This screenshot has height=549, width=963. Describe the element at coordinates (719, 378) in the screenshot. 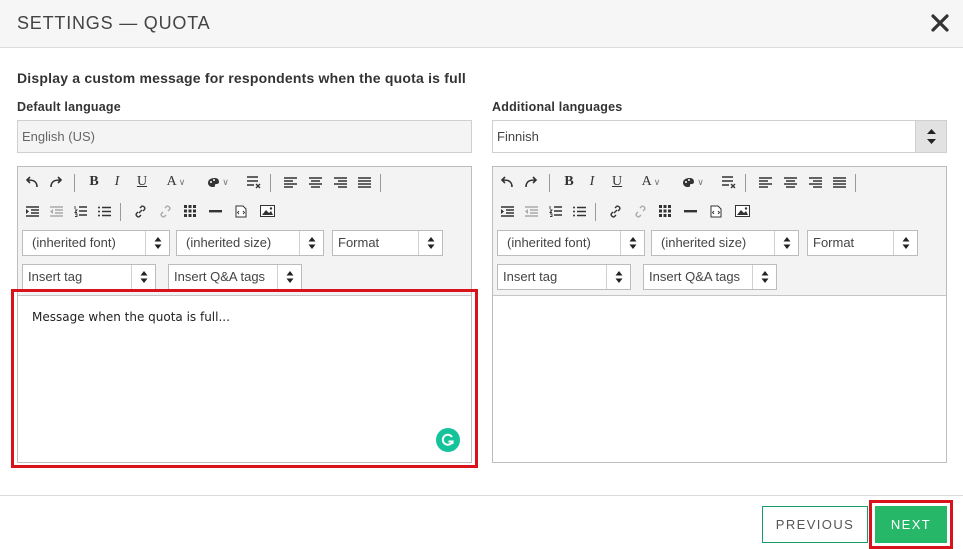

I see `message-text-area-additional` at that location.